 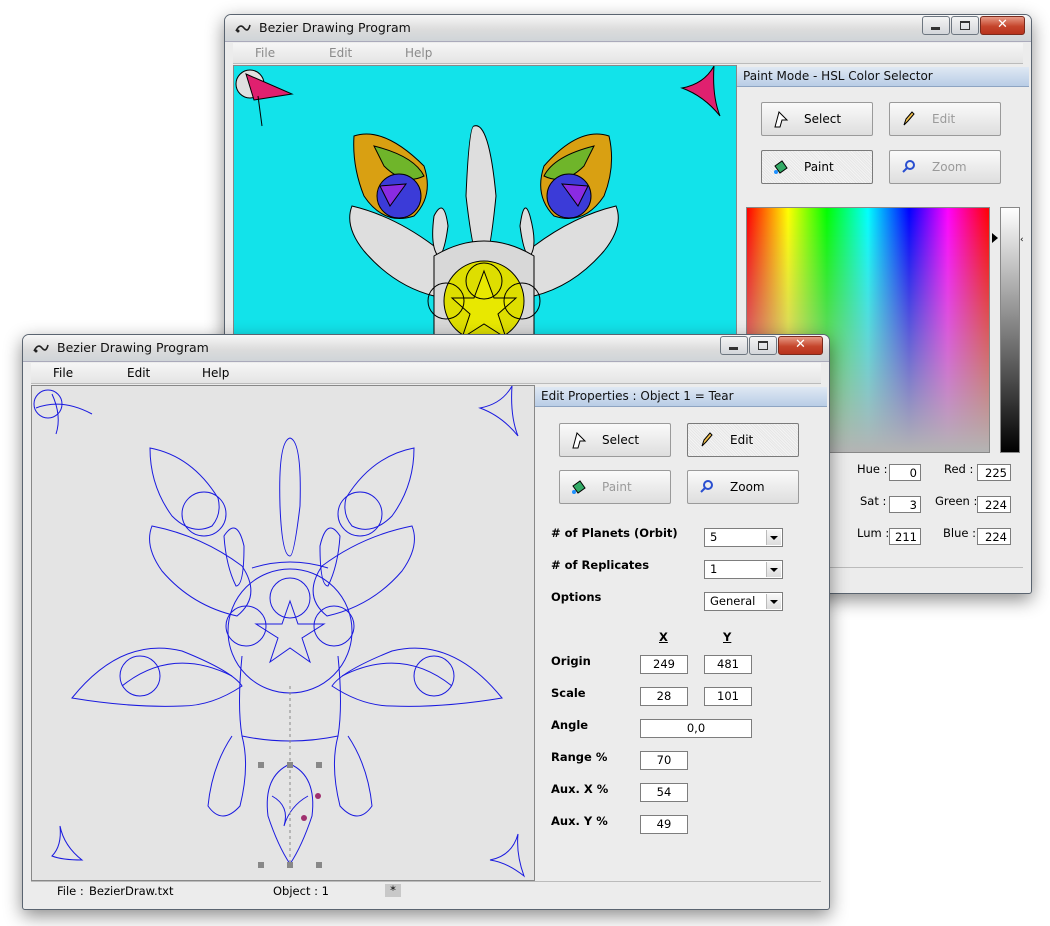 What do you see at coordinates (936, 25) in the screenshot?
I see `back-minimize-button` at bounding box center [936, 25].